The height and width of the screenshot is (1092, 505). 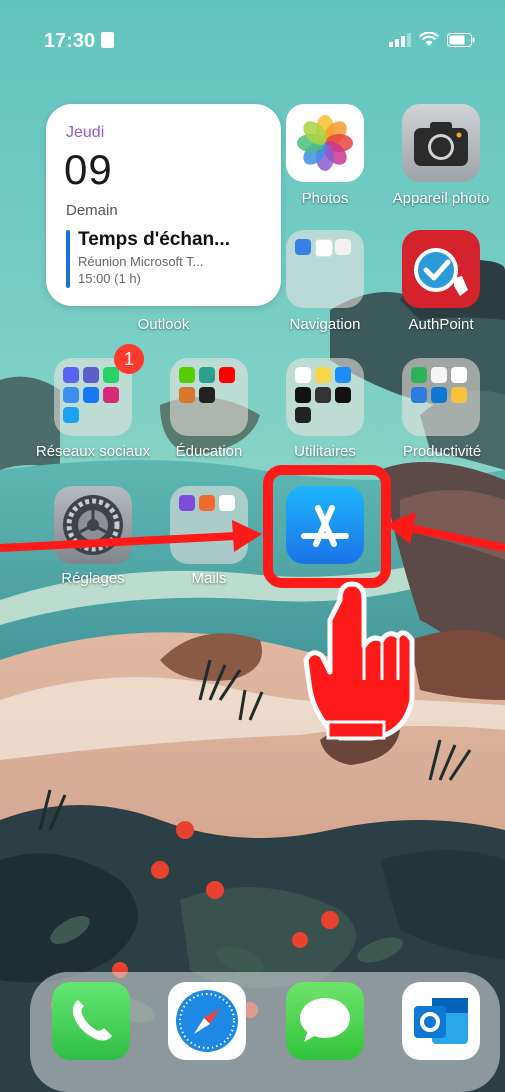 I want to click on waze-icon, so click(x=303, y=247).